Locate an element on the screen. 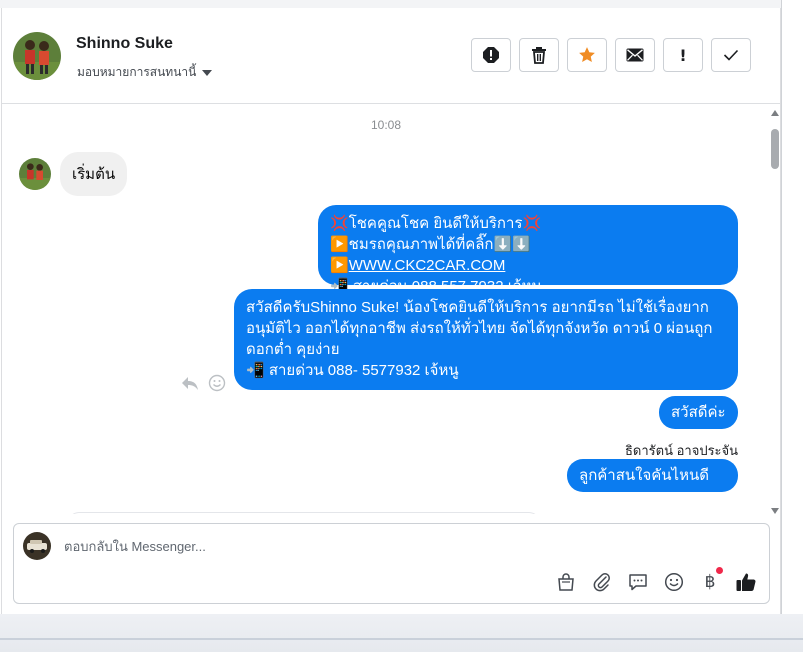  message-text: โชคคูณโชค ยินดีให้บริการ is located at coordinates (435, 223).